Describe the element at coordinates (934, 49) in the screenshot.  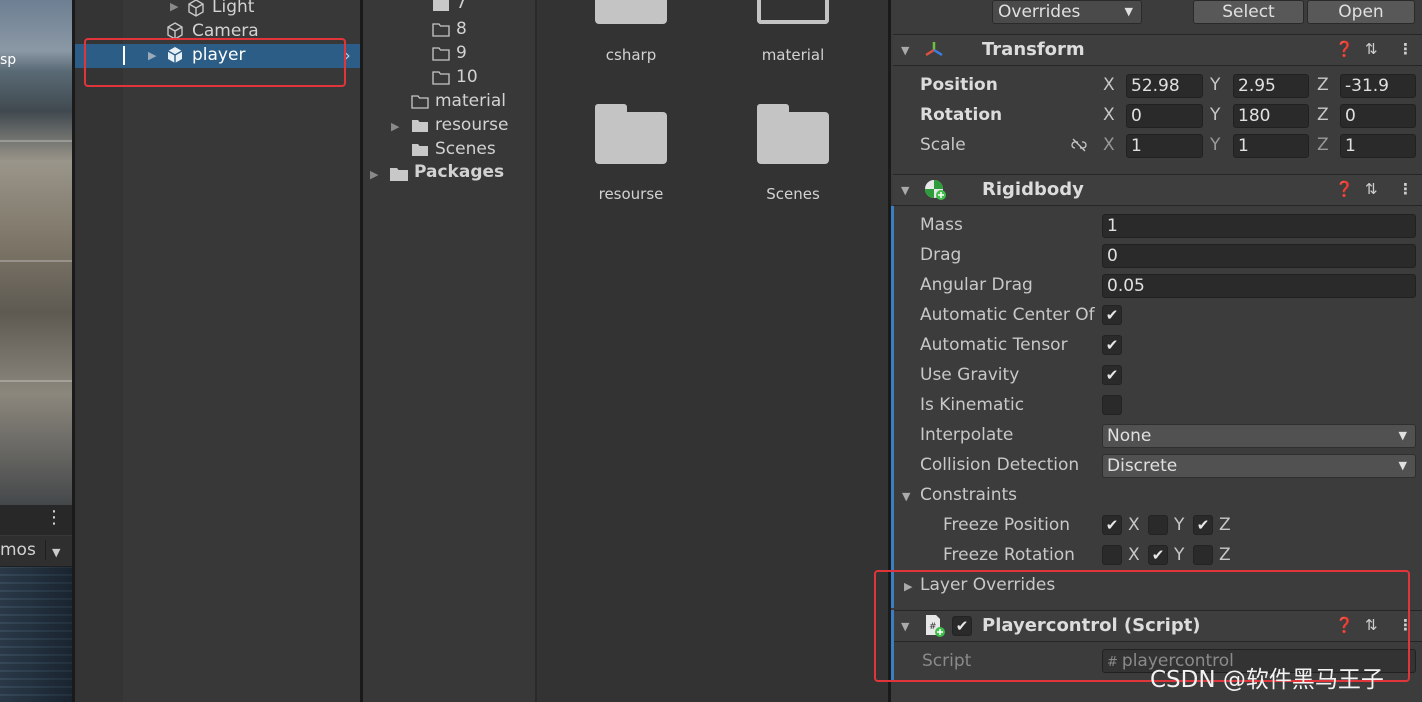
I see `transform-icon` at that location.